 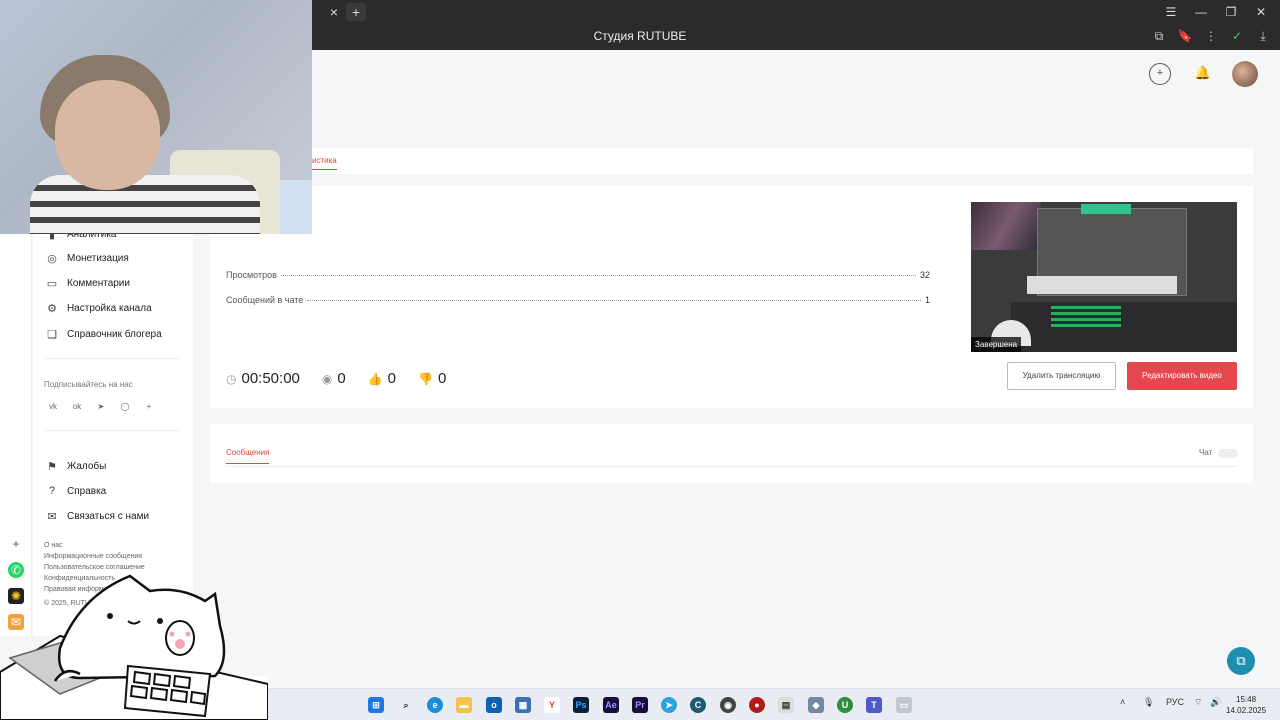 I want to click on premiere-icon: Pr, so click(x=640, y=705).